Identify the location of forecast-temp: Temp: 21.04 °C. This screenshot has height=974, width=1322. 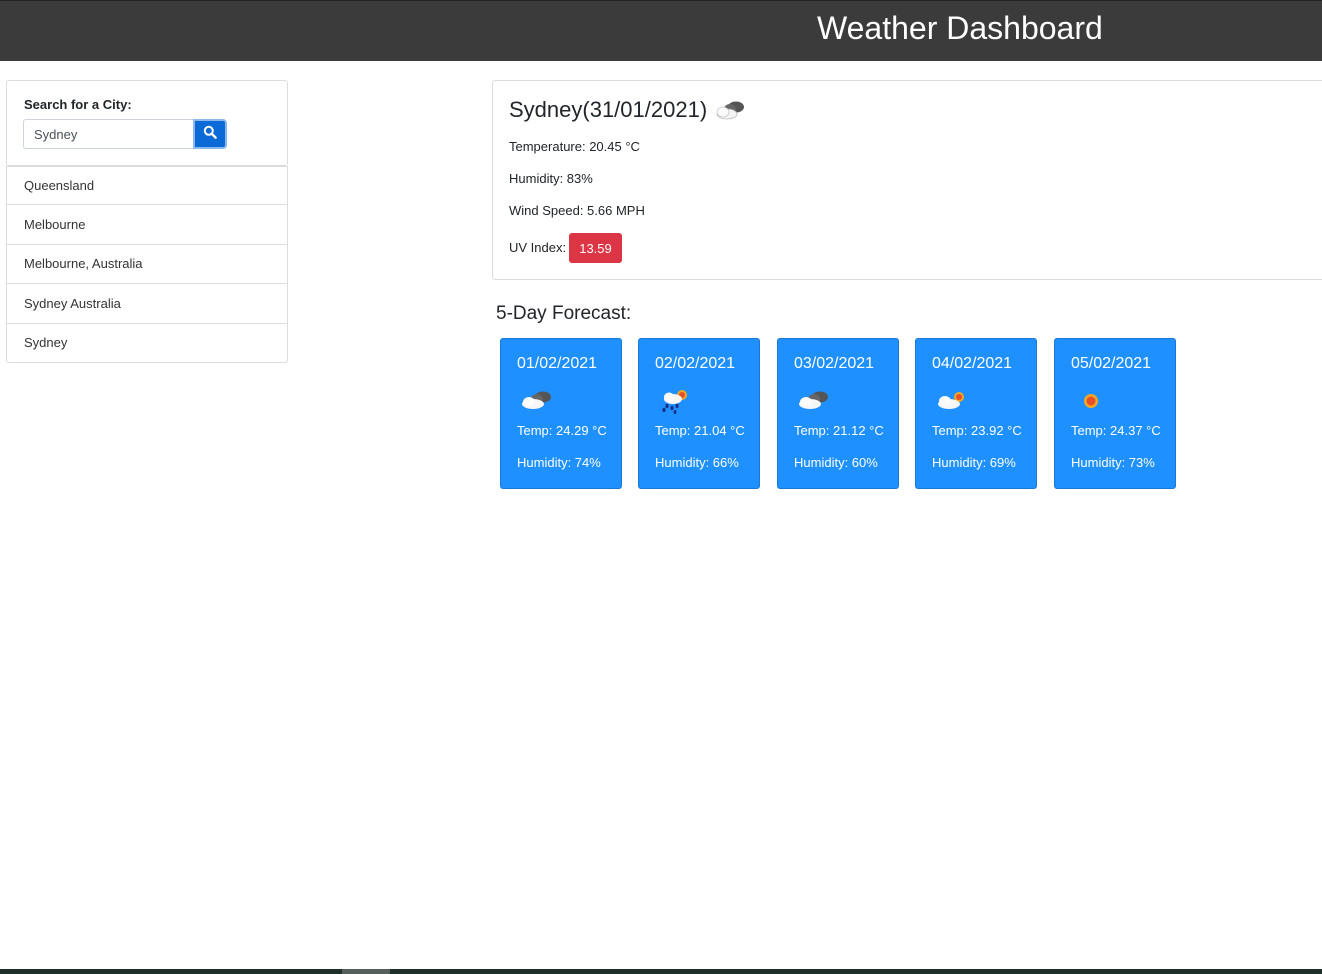
(700, 430).